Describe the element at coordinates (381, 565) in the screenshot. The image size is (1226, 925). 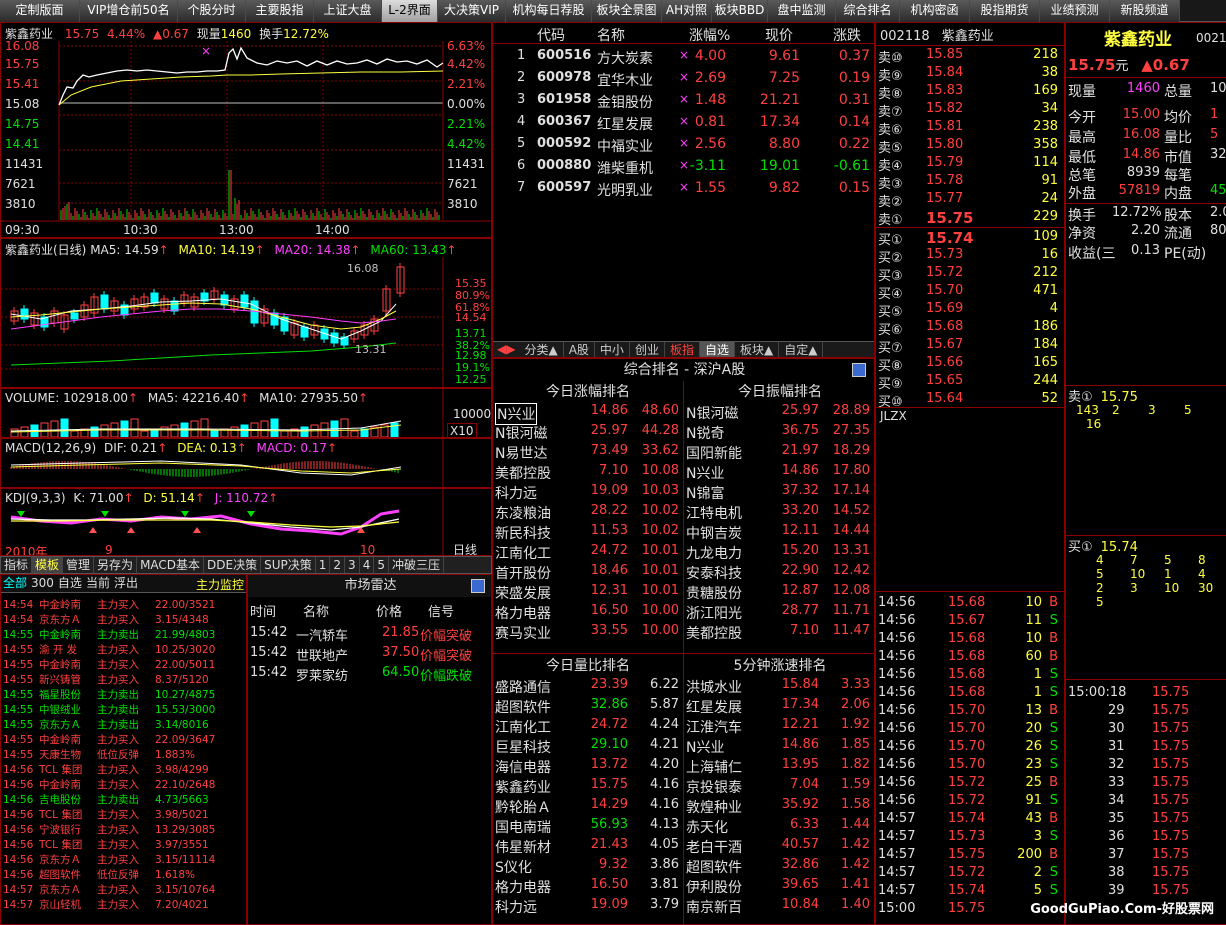
I see `indicator-tab: 5` at that location.